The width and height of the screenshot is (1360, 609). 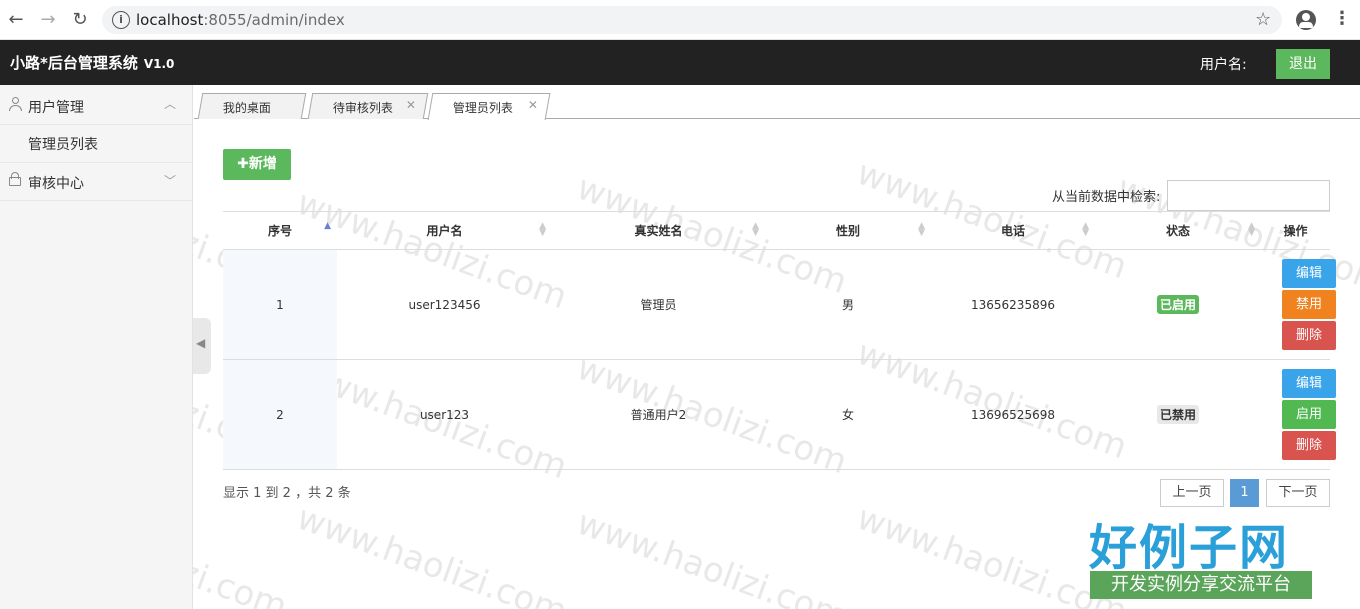 I want to click on cell-status: 已启用, so click(x=1178, y=304).